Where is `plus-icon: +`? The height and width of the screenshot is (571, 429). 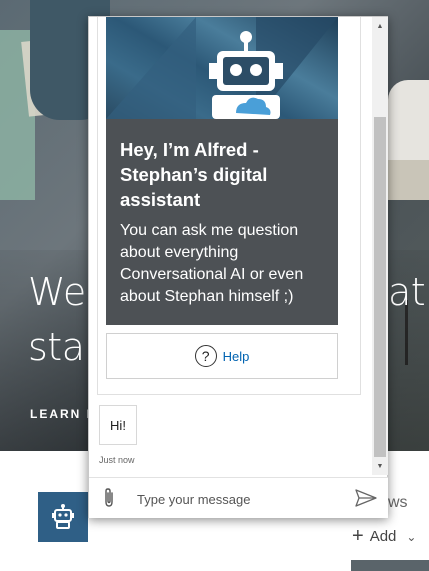
plus-icon: + is located at coordinates (358, 536).